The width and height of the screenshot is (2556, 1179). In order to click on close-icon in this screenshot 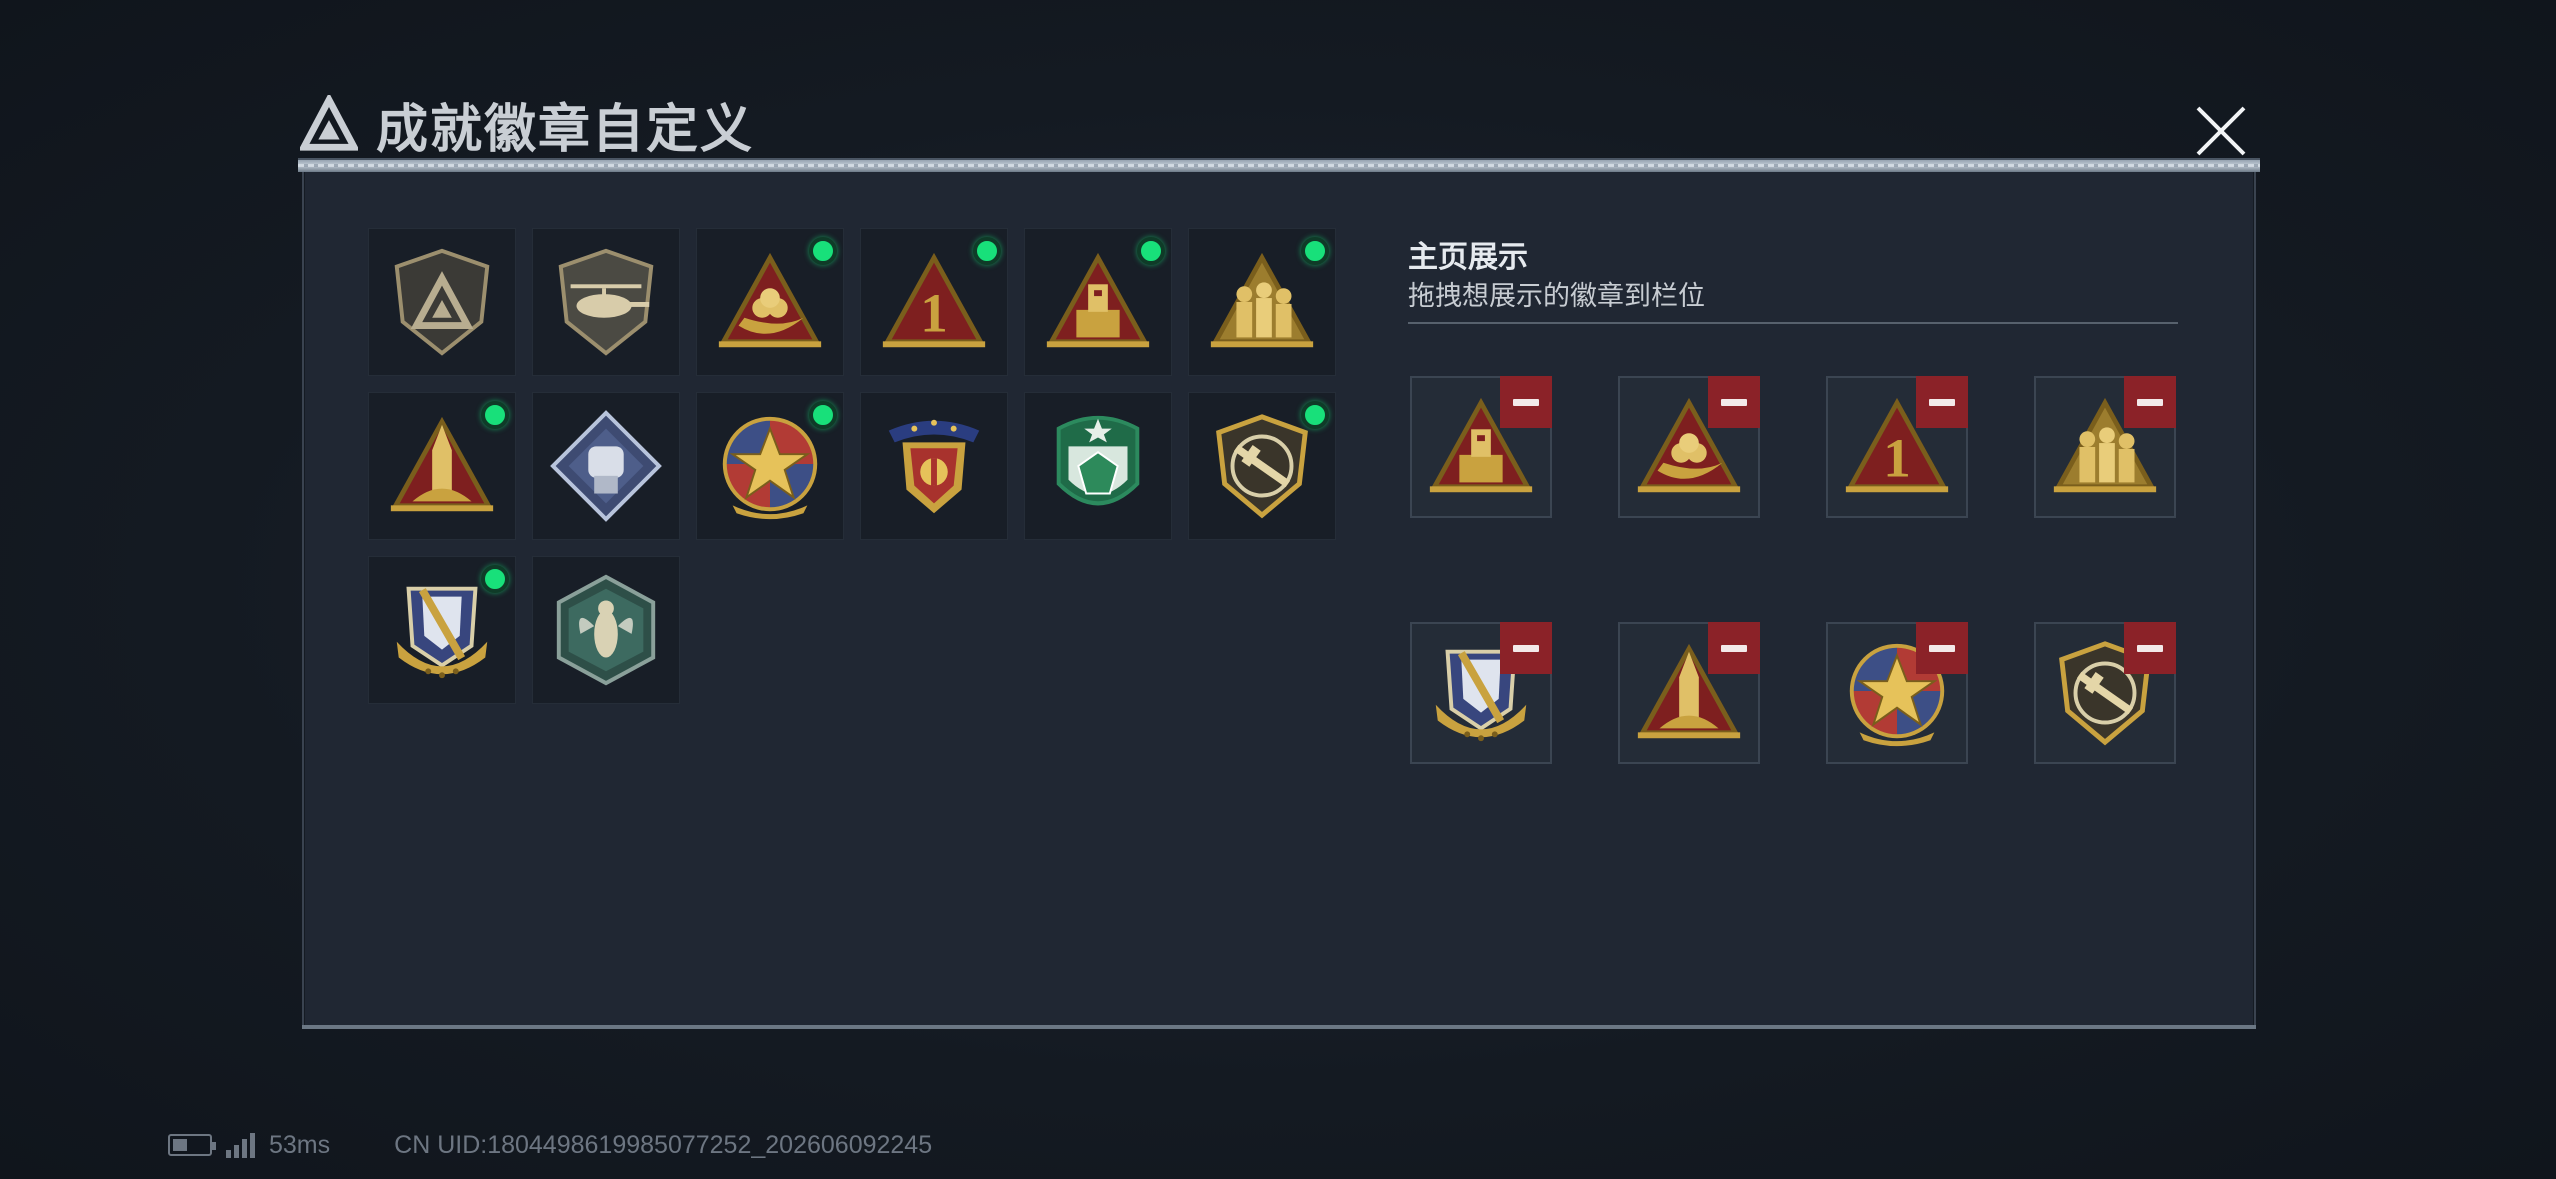, I will do `click(2221, 131)`.